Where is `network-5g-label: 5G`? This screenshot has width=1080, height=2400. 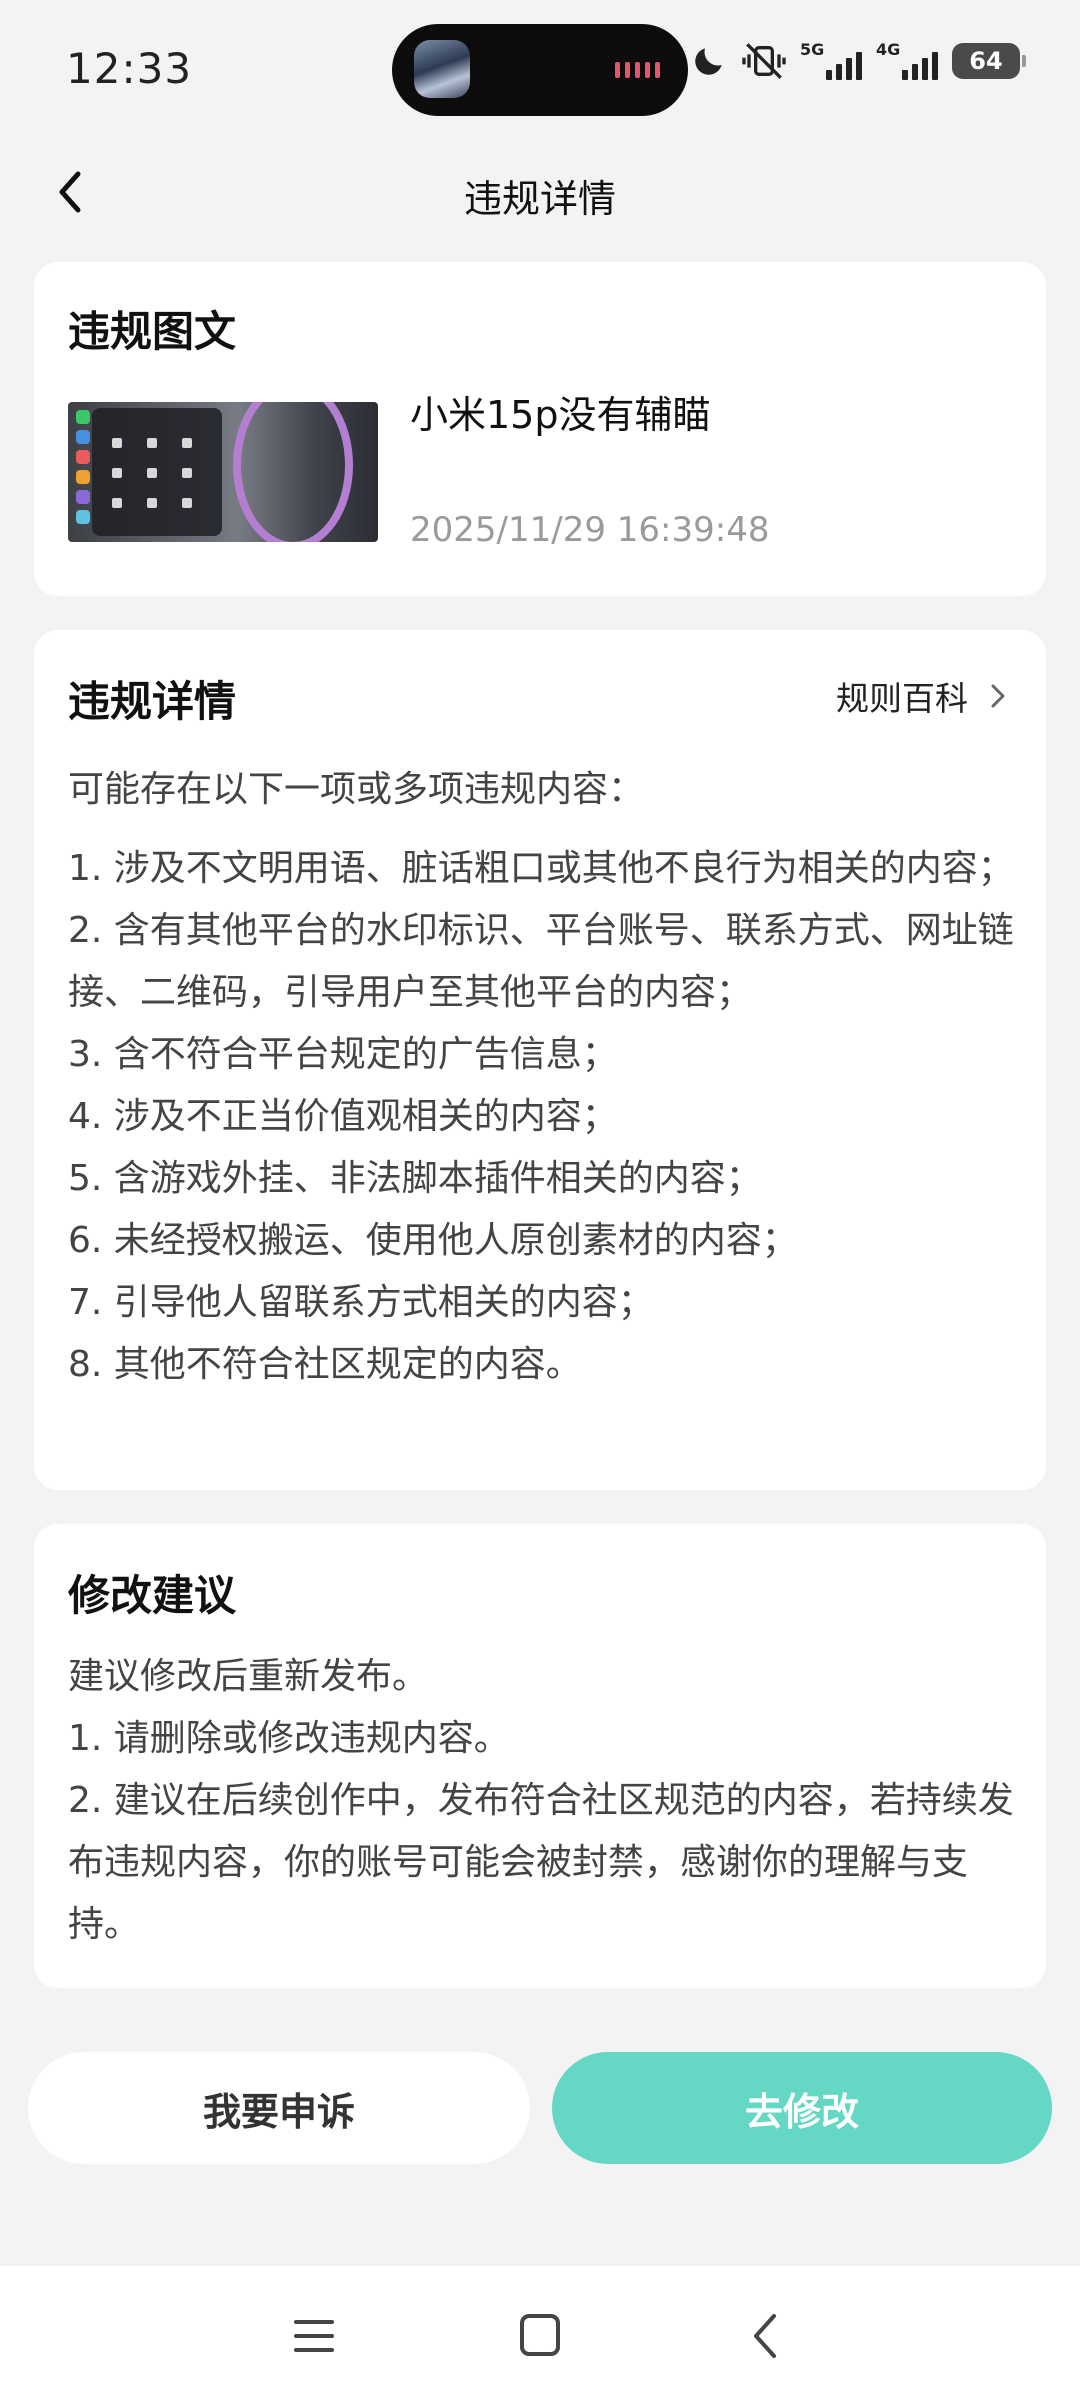 network-5g-label: 5G is located at coordinates (812, 49).